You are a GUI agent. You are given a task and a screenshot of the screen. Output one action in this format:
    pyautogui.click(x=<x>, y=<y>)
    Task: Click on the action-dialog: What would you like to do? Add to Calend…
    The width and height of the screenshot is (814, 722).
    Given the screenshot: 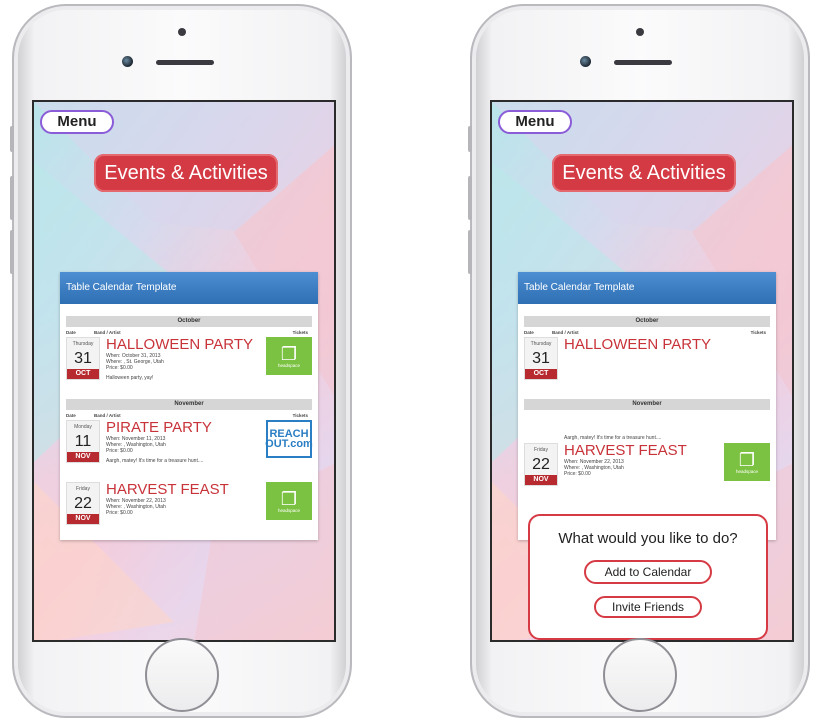 What is the action you would take?
    pyautogui.click(x=648, y=577)
    